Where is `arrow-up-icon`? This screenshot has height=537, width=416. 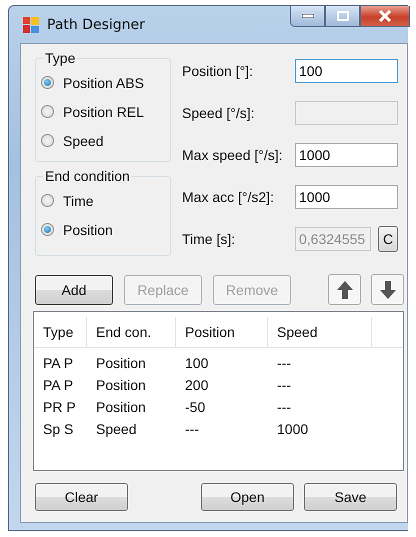 arrow-up-icon is located at coordinates (345, 290).